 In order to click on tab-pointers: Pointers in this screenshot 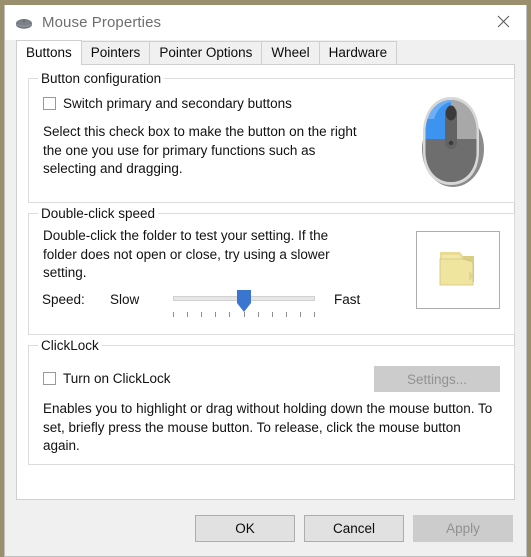, I will do `click(115, 52)`.